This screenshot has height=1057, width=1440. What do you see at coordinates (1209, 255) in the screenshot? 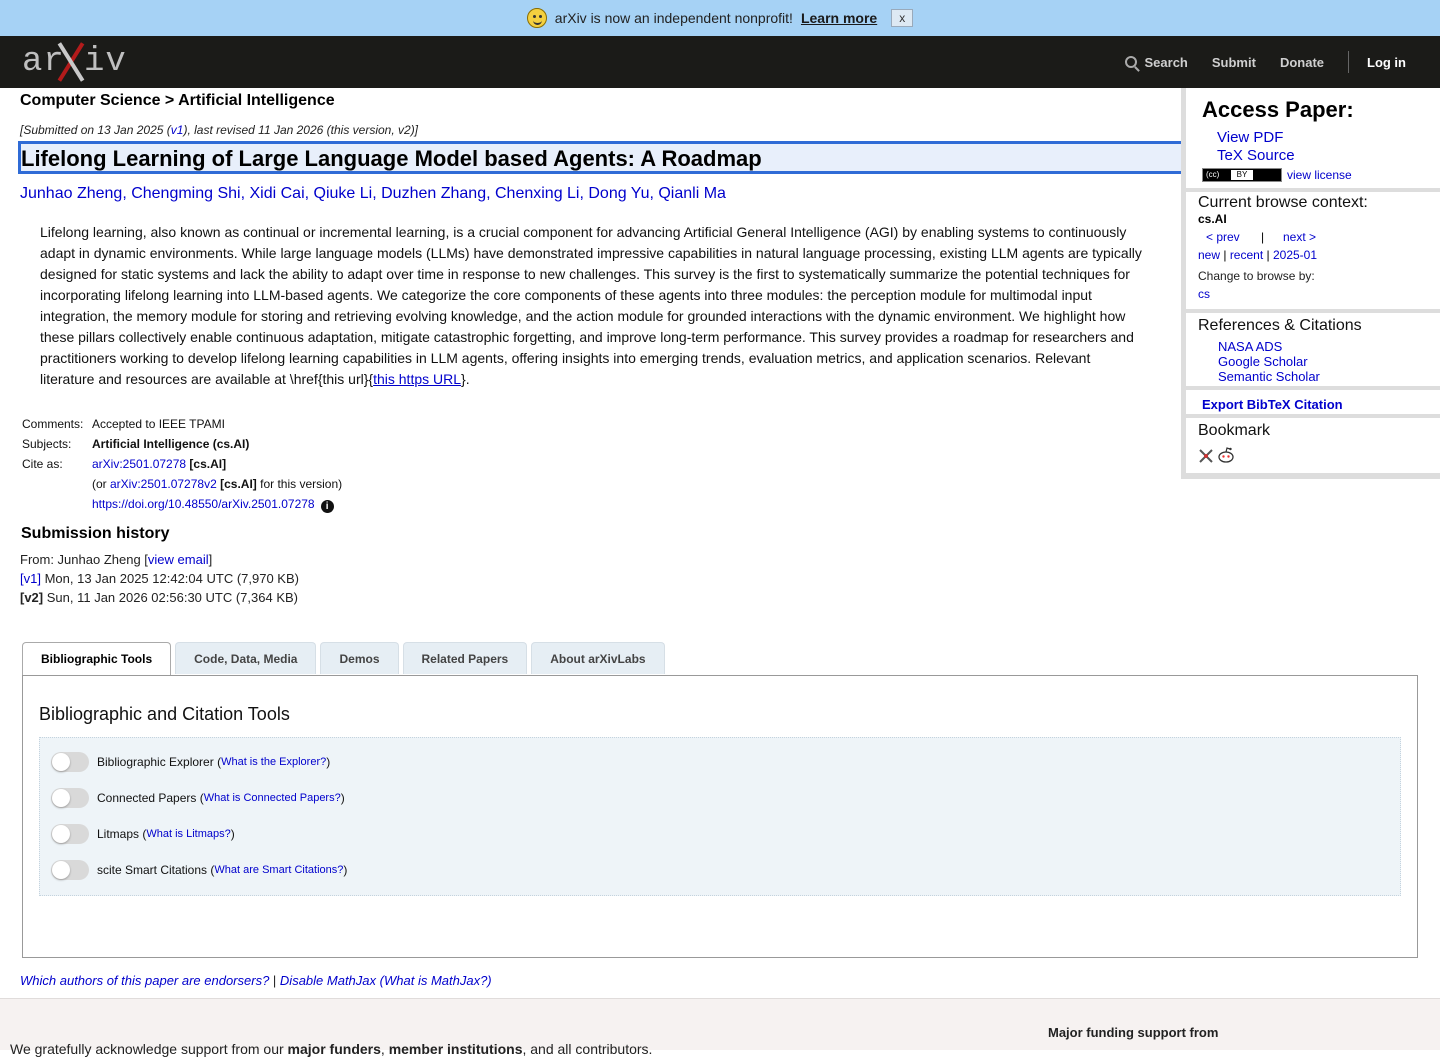
I see `new-link: new` at bounding box center [1209, 255].